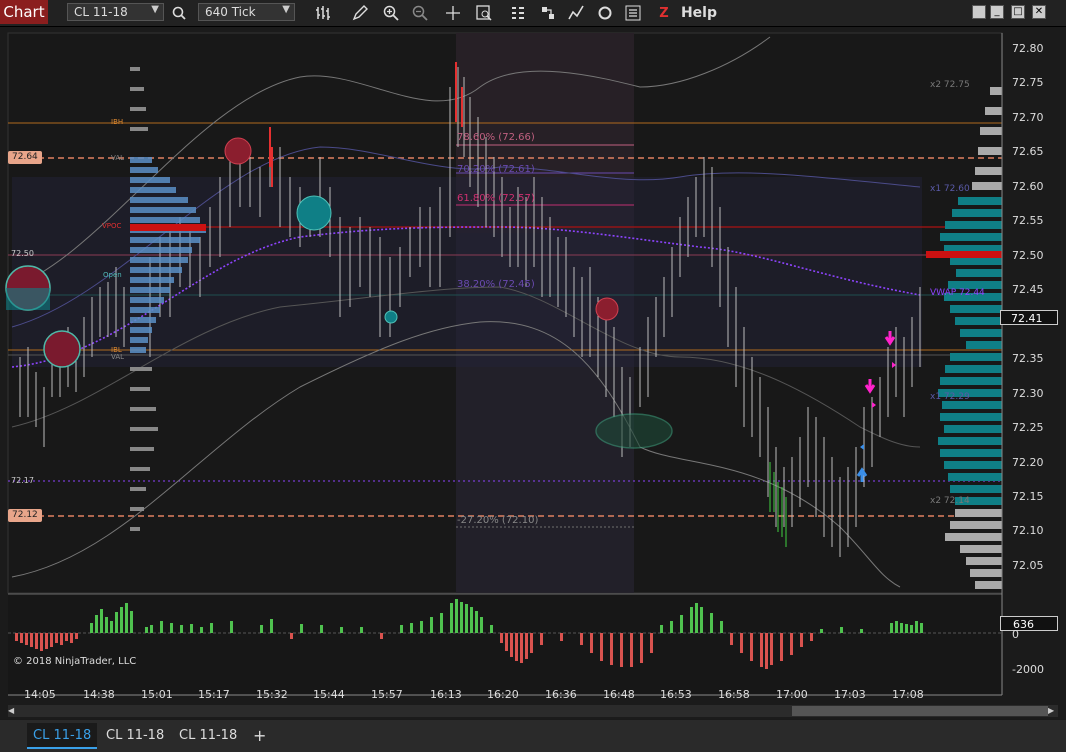  I want to click on price-tick: 72.20, so click(1028, 462).